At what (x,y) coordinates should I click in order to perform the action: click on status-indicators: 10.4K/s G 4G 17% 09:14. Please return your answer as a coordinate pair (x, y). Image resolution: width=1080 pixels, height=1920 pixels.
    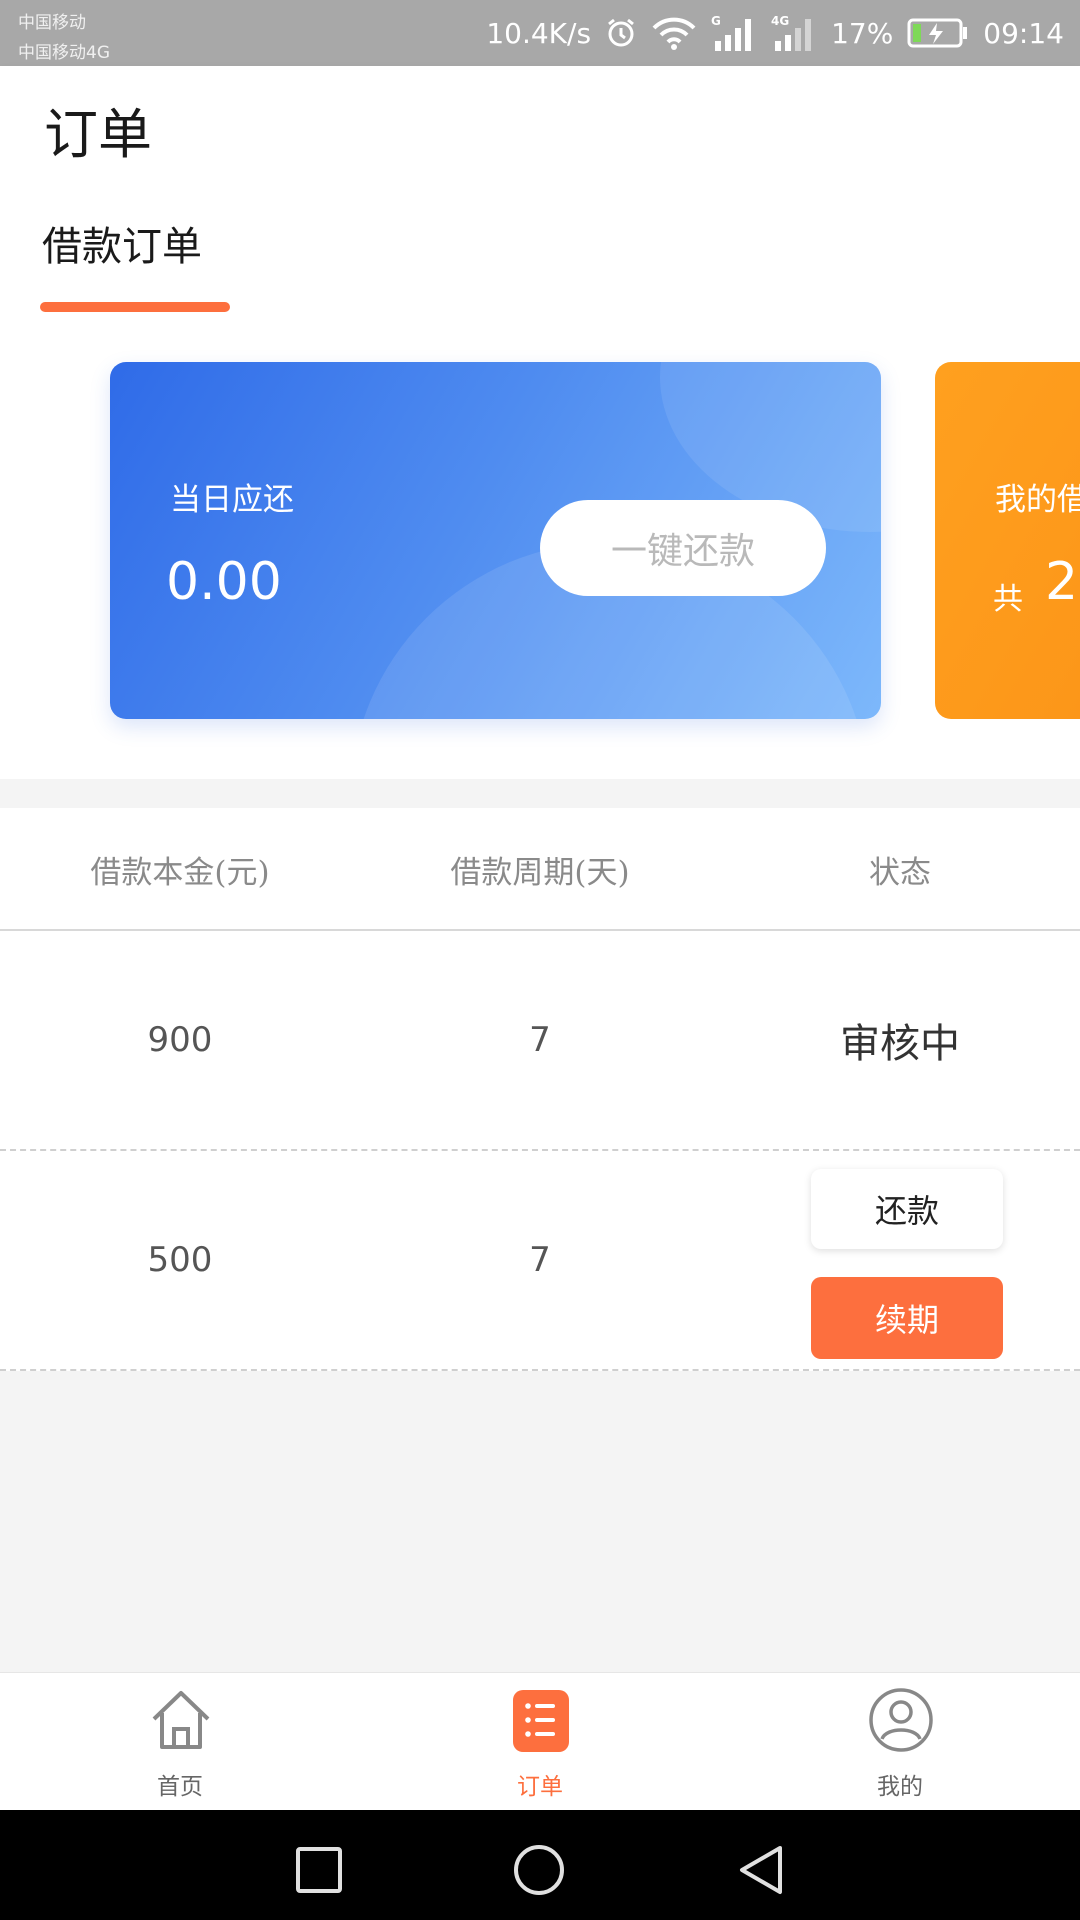
    Looking at the image, I should click on (775, 33).